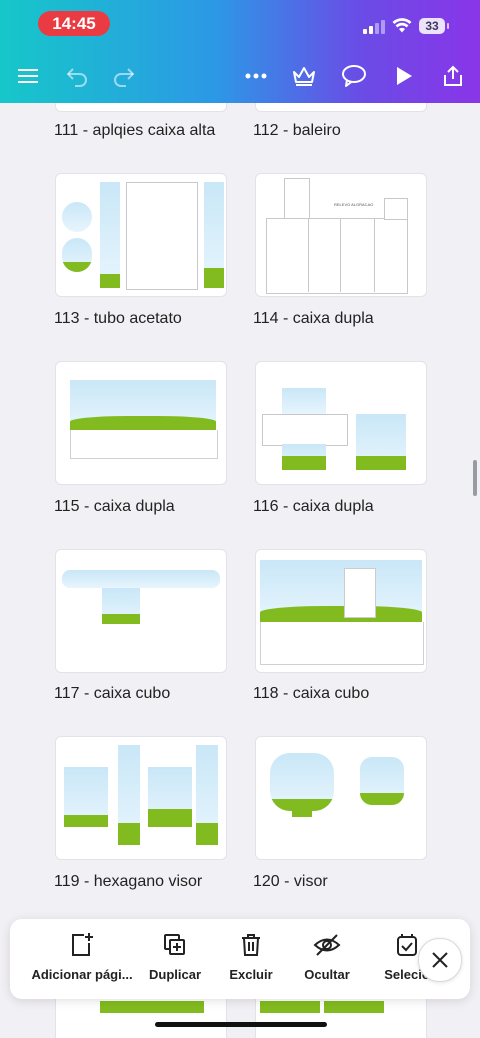 Image resolution: width=480 pixels, height=1038 pixels. What do you see at coordinates (407, 945) in the screenshot?
I see `select-icon` at bounding box center [407, 945].